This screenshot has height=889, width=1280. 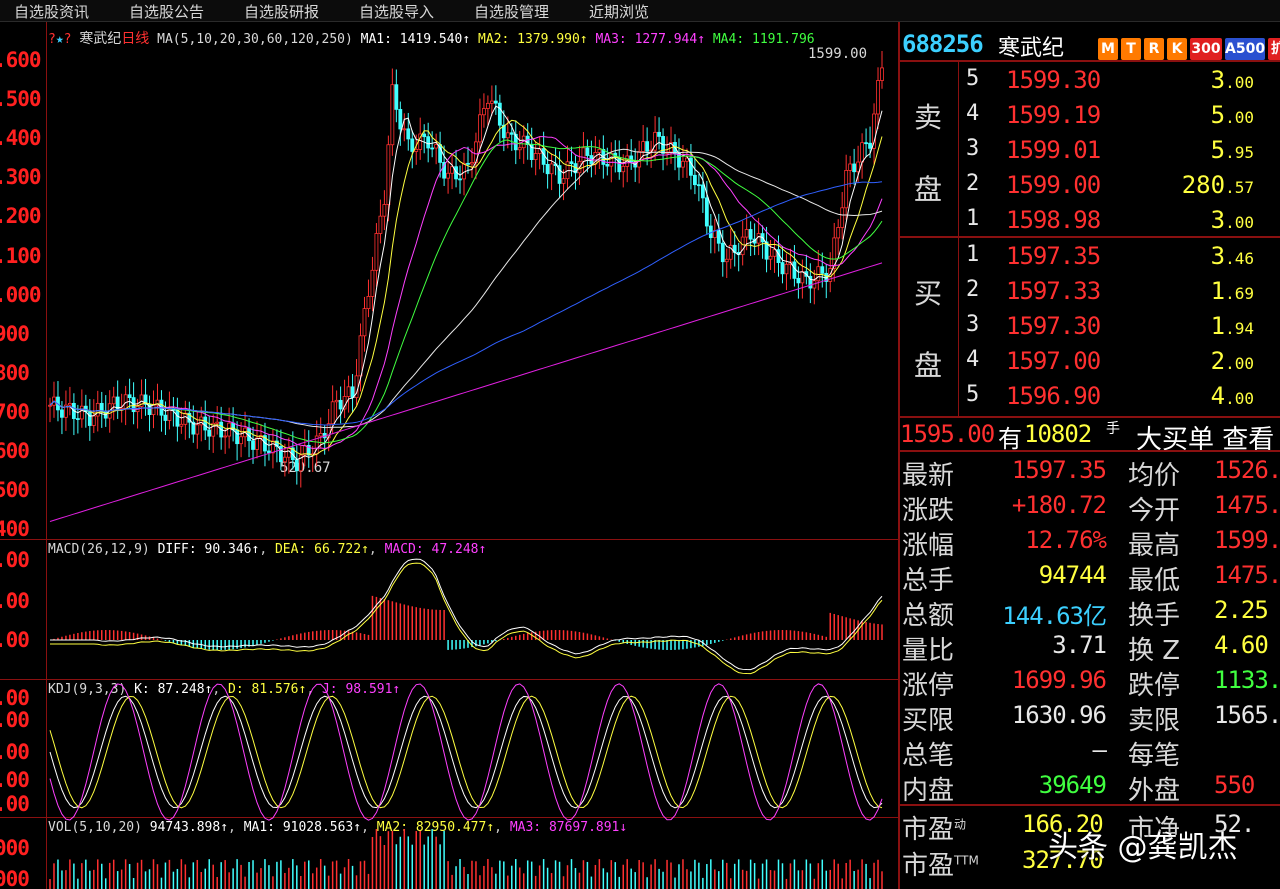 What do you see at coordinates (1241, 645) in the screenshot?
I see `stat-value: 4.60` at bounding box center [1241, 645].